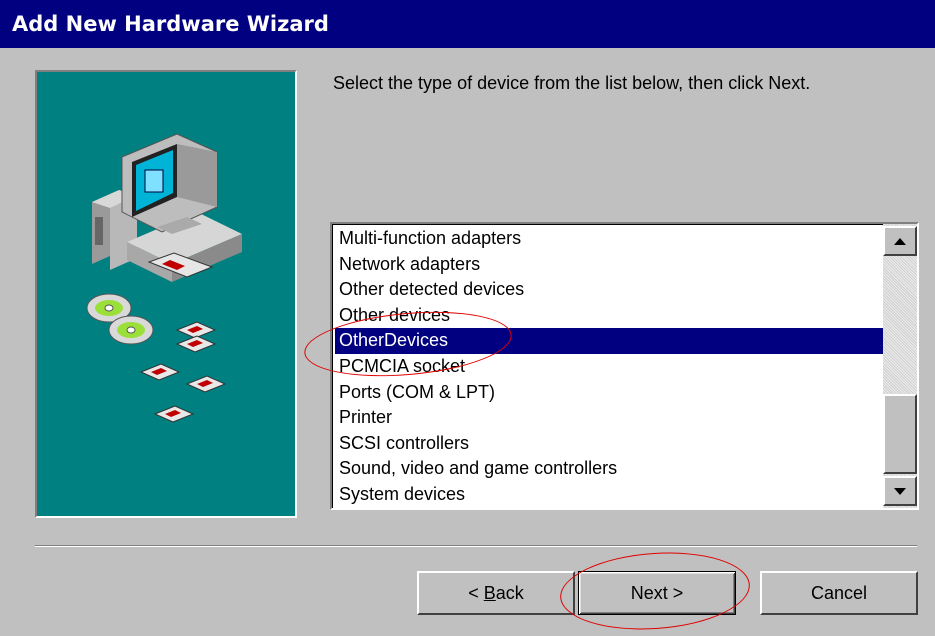 The height and width of the screenshot is (636, 935). I want to click on window-title: Add New Hardware Wizard, so click(170, 24).